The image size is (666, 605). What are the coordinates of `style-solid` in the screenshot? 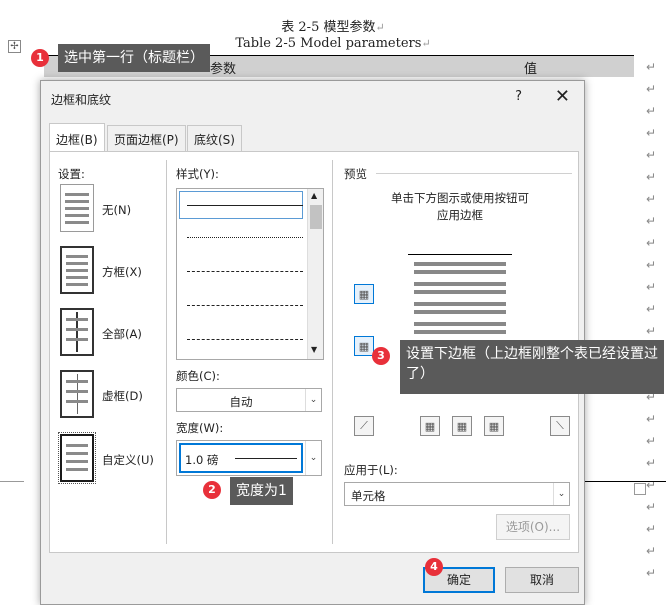 It's located at (245, 205).